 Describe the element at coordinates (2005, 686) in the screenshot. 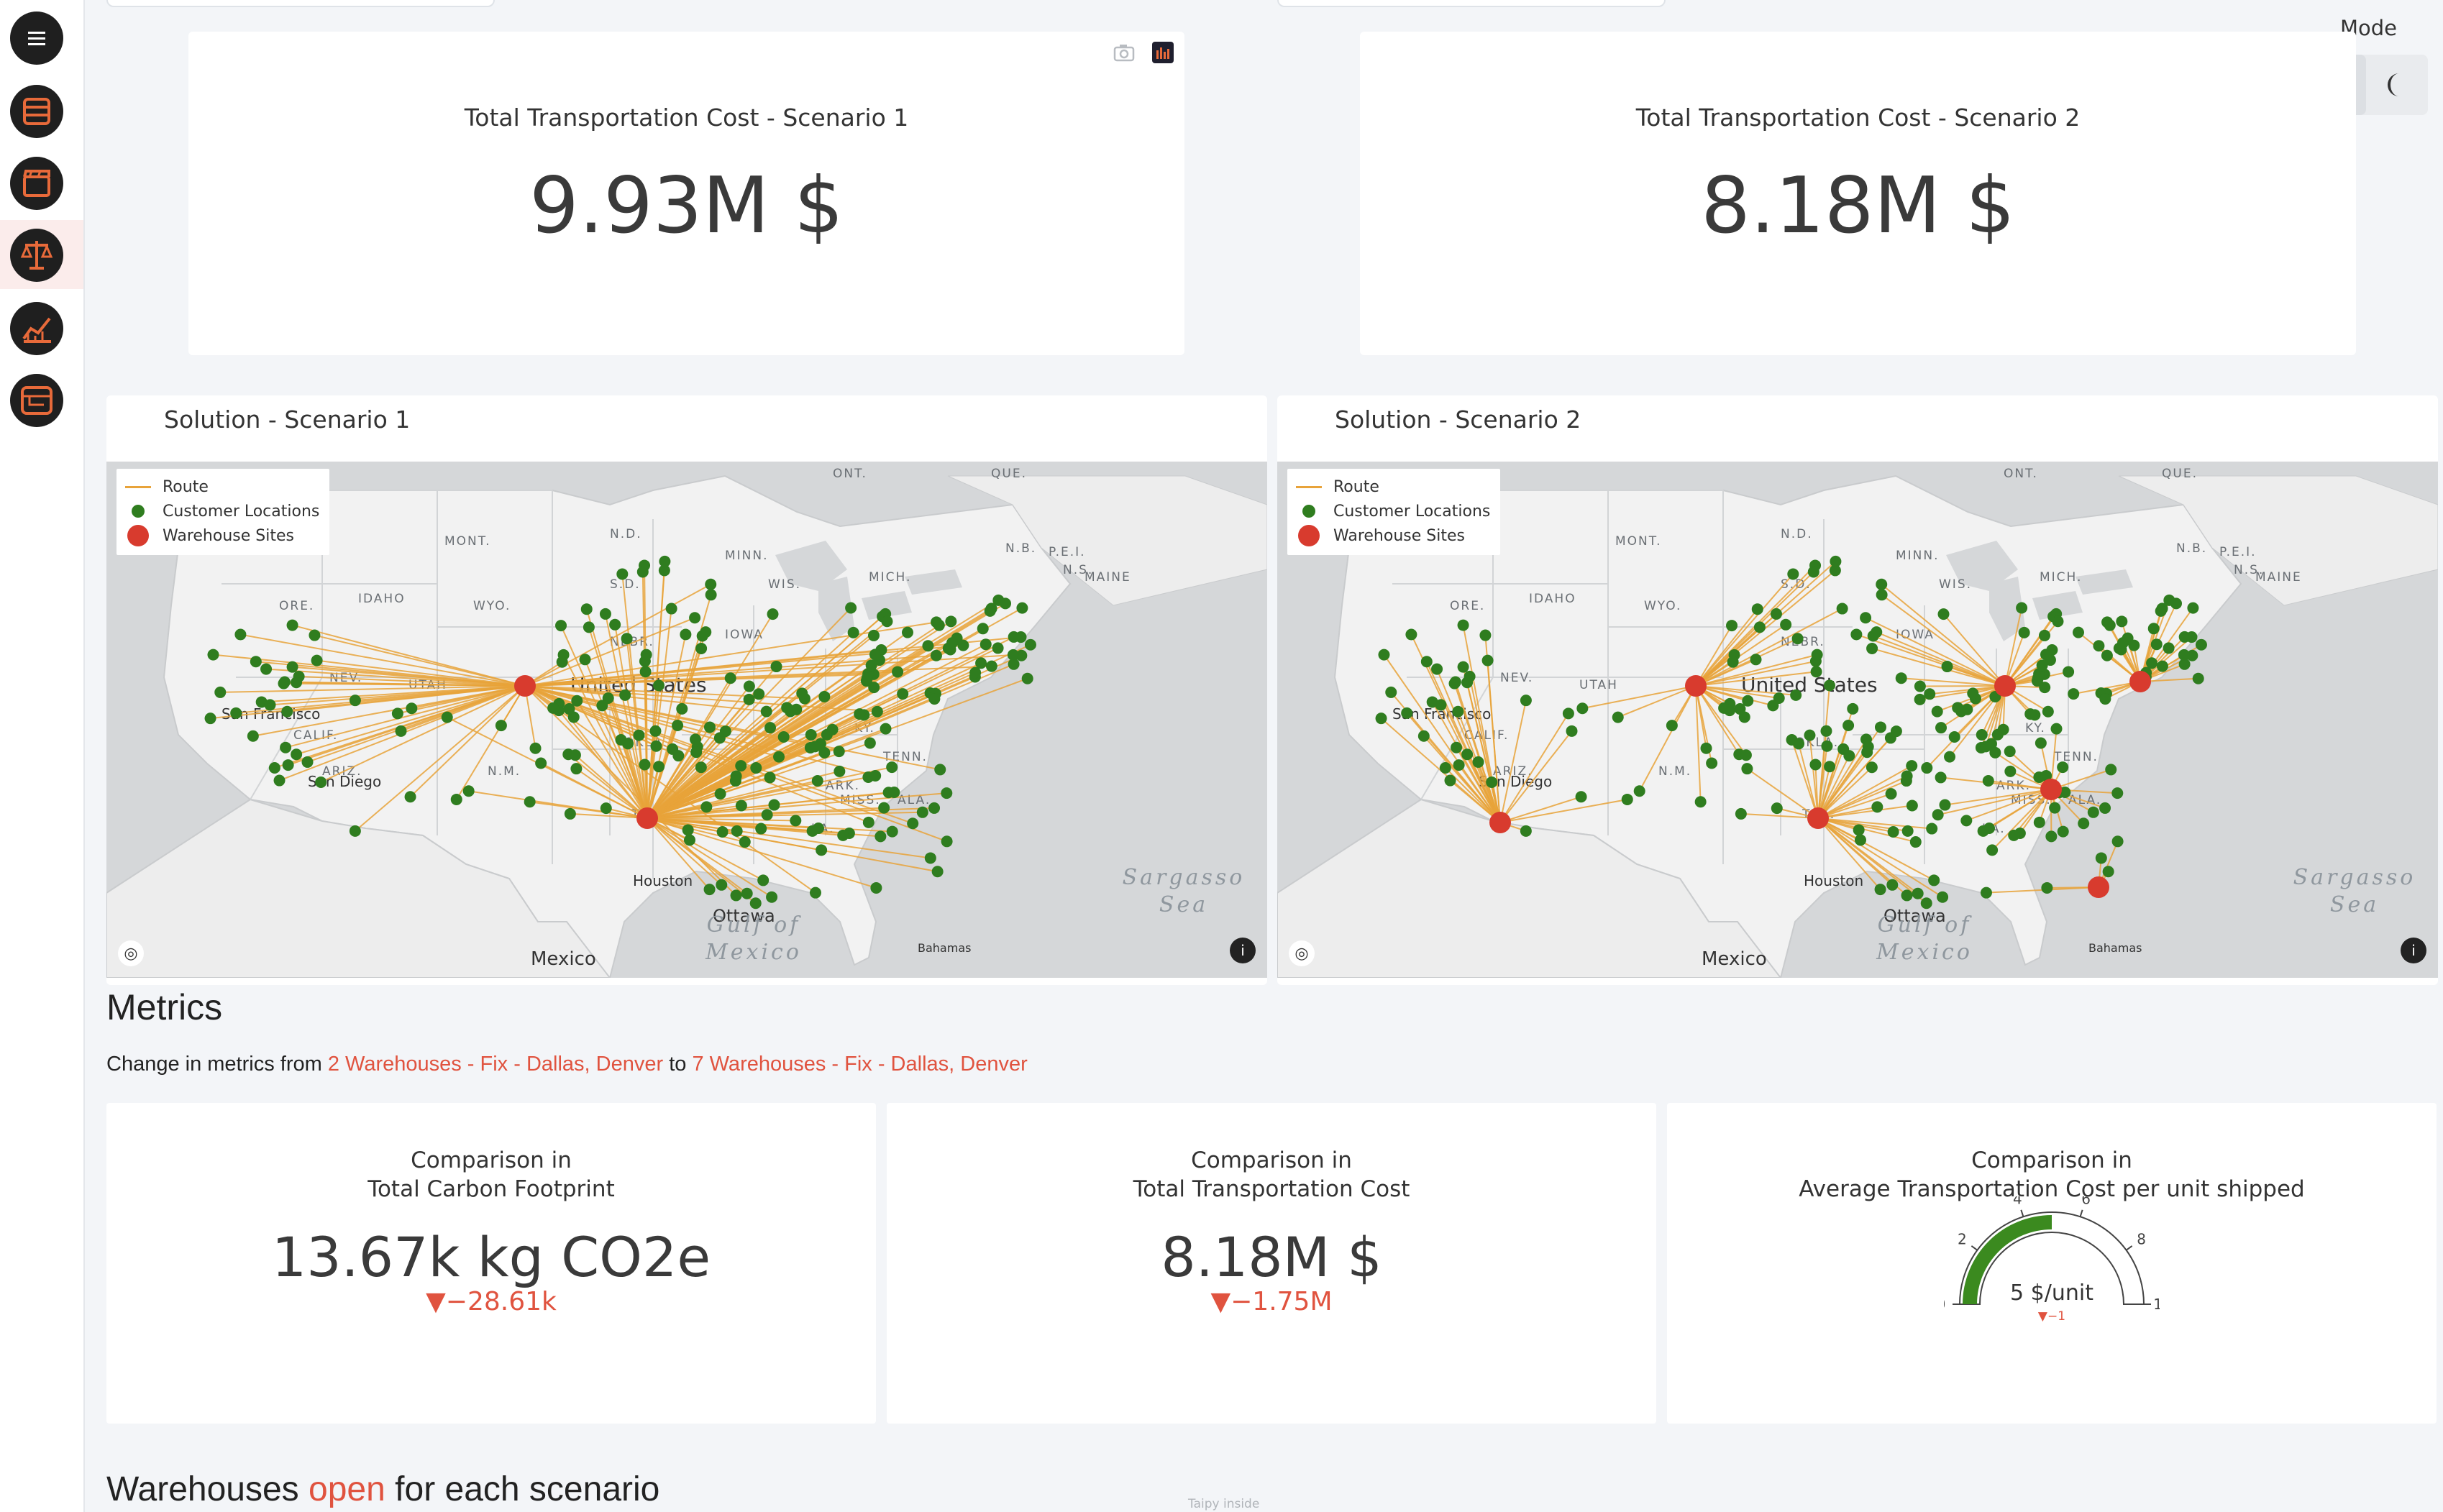

I see `warehouse-point` at that location.